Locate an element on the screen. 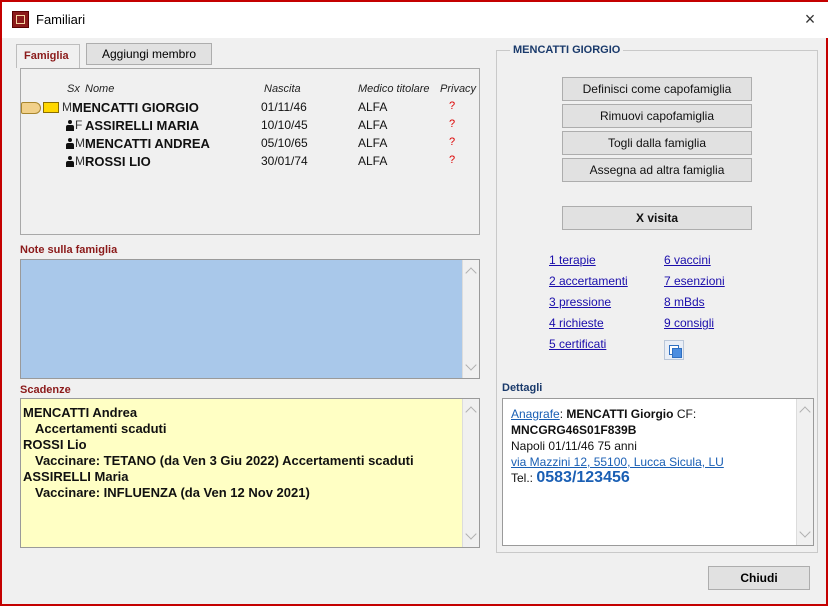 This screenshot has height=608, width=830. link-accertamenti: 2 accertamenti is located at coordinates (588, 281).